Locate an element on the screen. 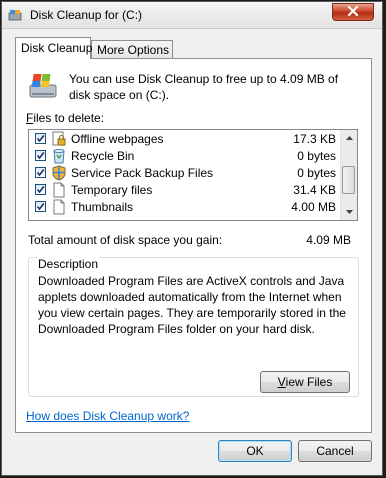 This screenshot has height=478, width=386. list-scrollbar is located at coordinates (348, 175).